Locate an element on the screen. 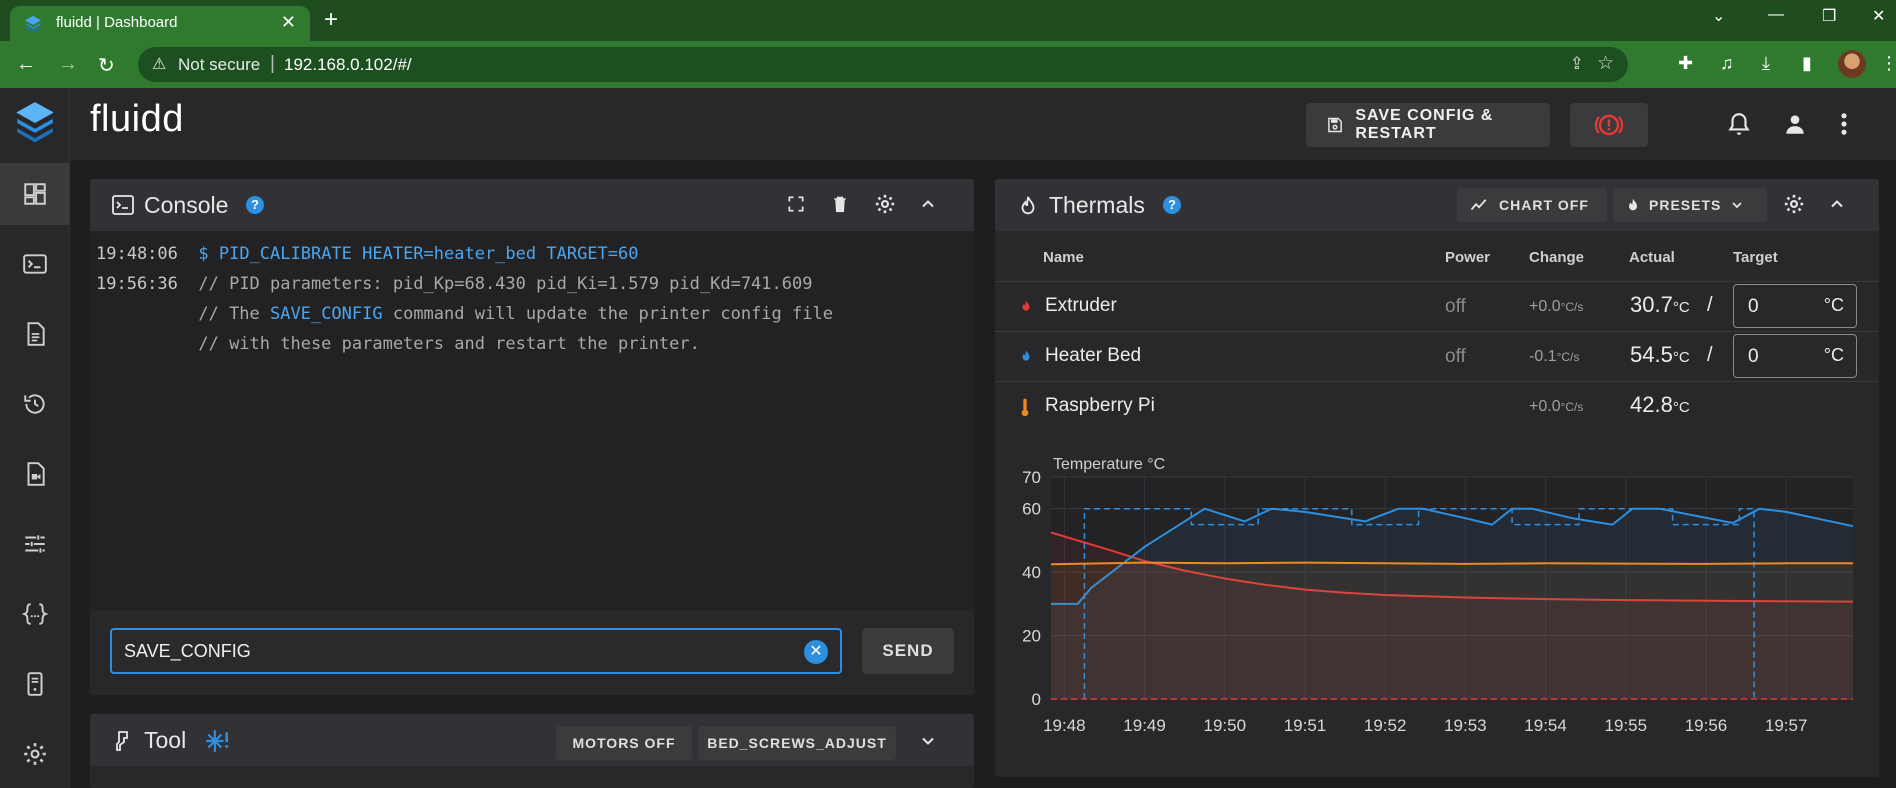 The image size is (1896, 788). nav-configuration is located at coordinates (35, 614).